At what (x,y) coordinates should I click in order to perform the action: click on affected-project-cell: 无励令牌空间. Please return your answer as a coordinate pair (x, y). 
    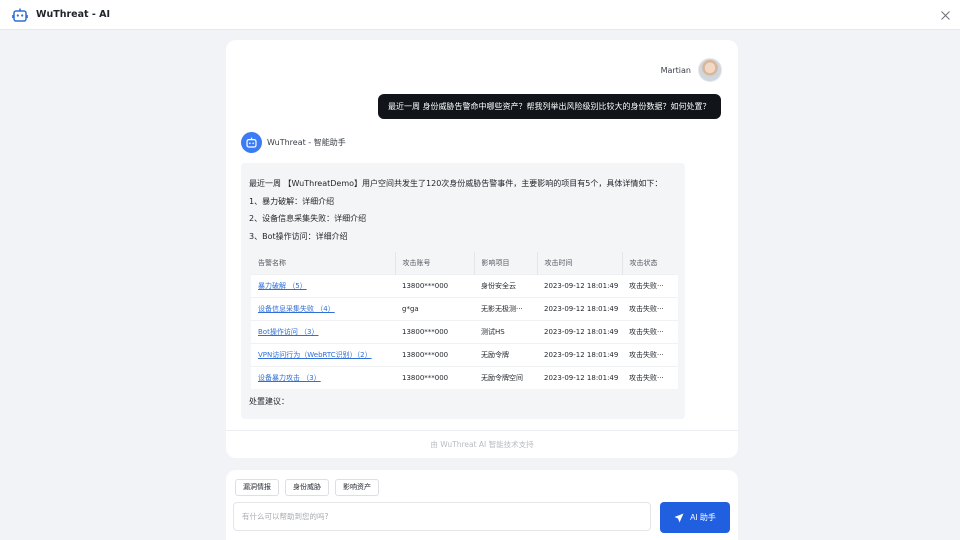
    Looking at the image, I should click on (505, 377).